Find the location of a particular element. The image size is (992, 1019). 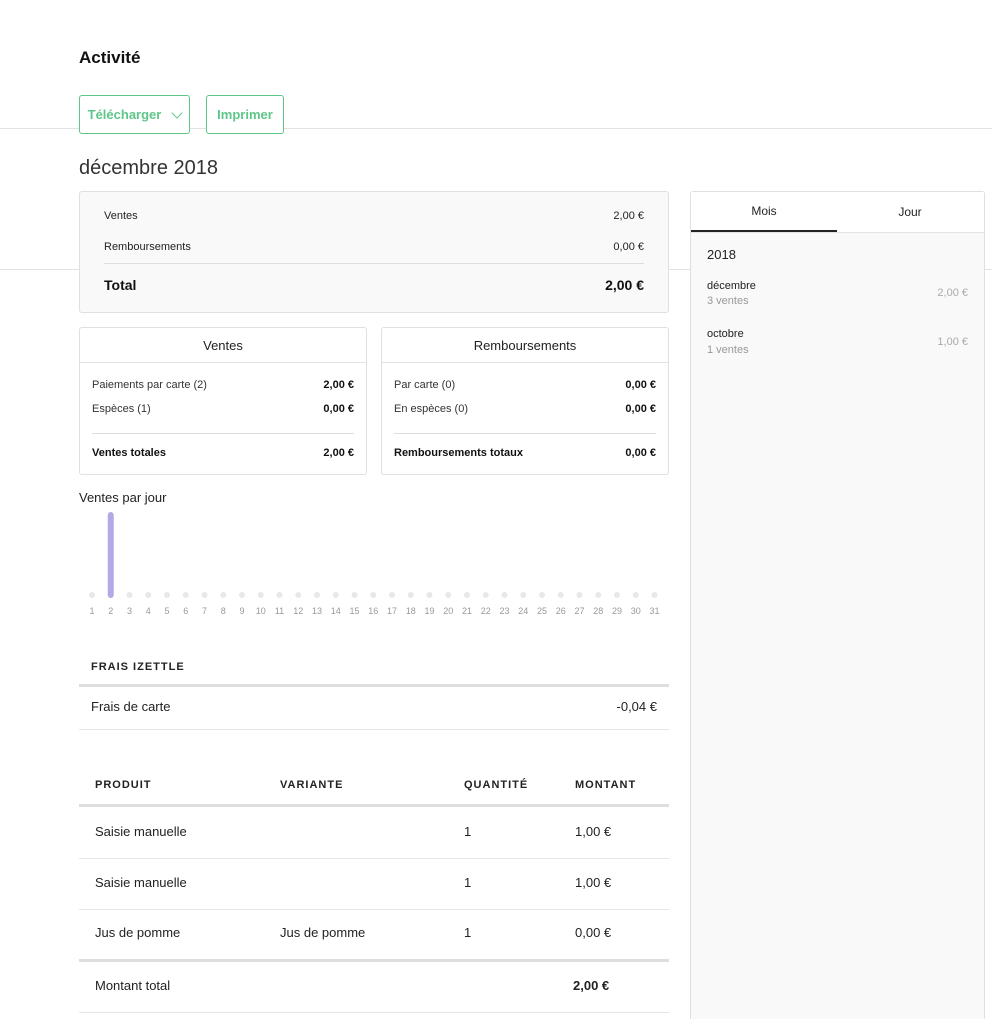

sales-card-row-value: 2,00 € is located at coordinates (338, 385).